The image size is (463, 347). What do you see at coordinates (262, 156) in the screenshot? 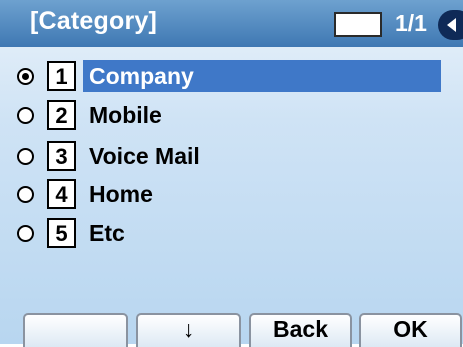
I see `item-label-wrap: Voice Mail` at bounding box center [262, 156].